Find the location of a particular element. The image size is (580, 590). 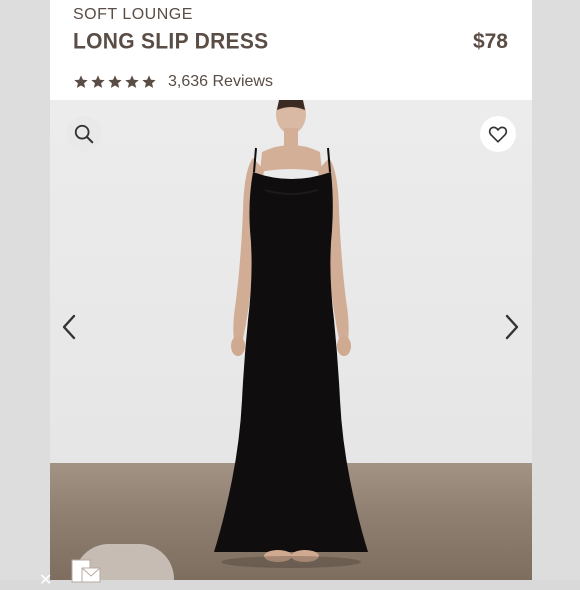

close-icon: ✕ is located at coordinates (45, 580).